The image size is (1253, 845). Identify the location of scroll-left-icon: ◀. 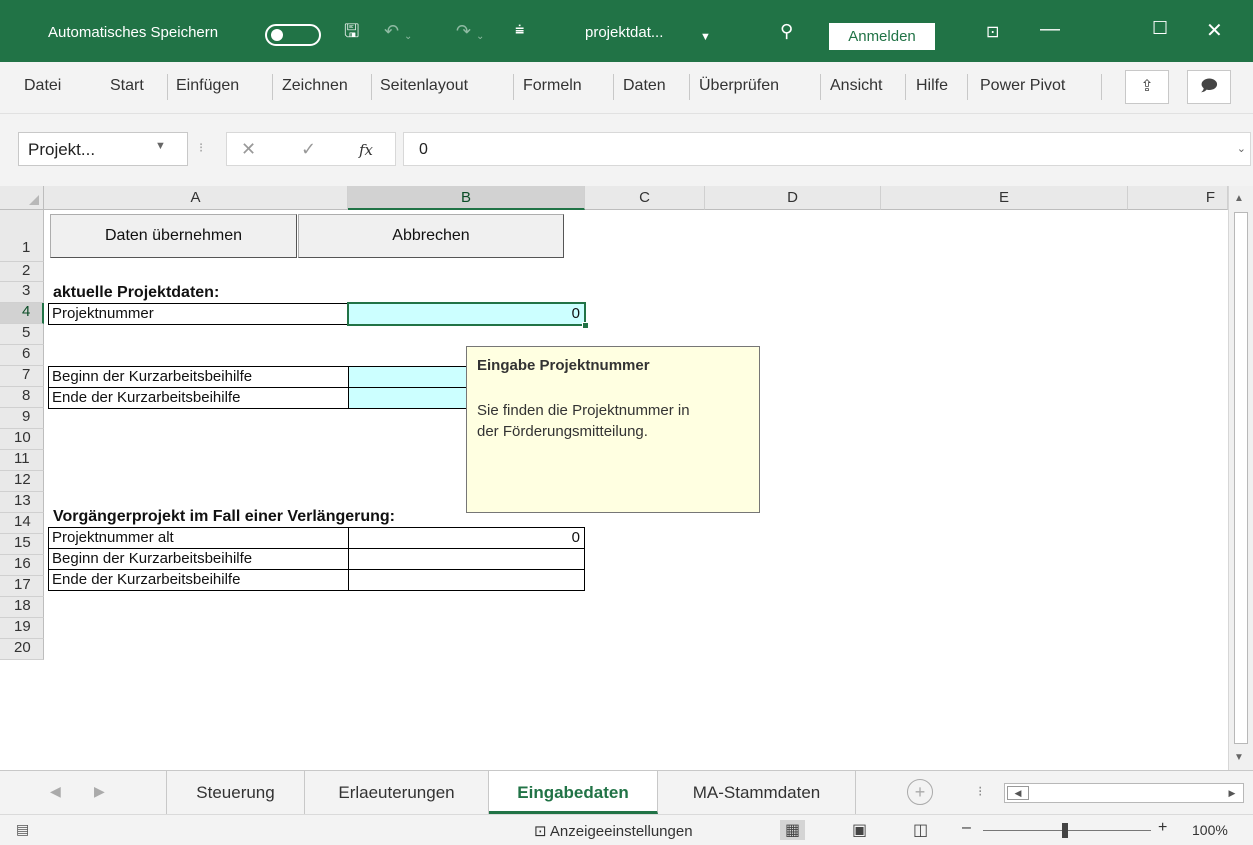
(1018, 793).